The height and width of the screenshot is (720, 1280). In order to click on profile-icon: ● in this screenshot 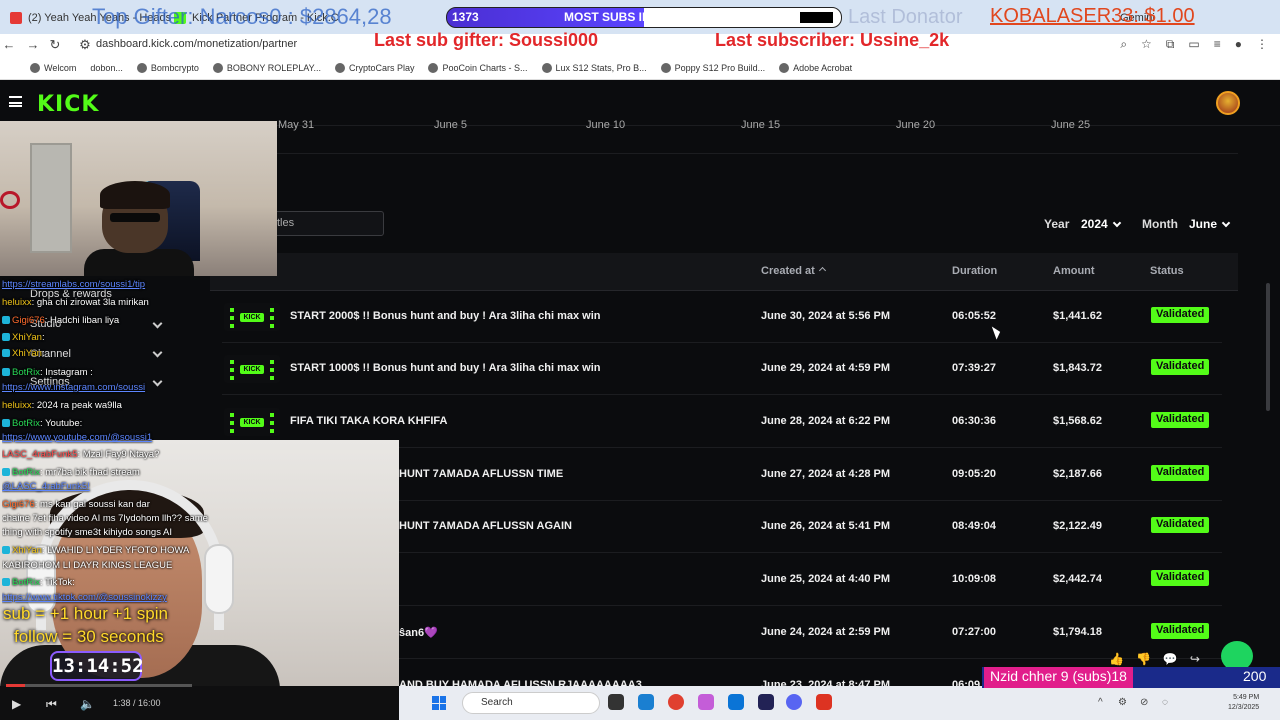, I will do `click(1238, 44)`.